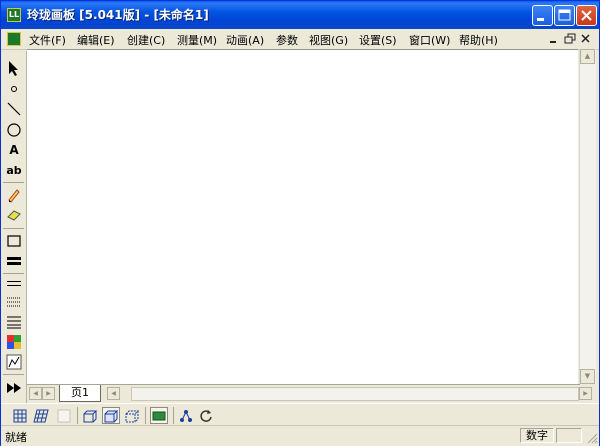  I want to click on child-restore-button, so click(570, 38).